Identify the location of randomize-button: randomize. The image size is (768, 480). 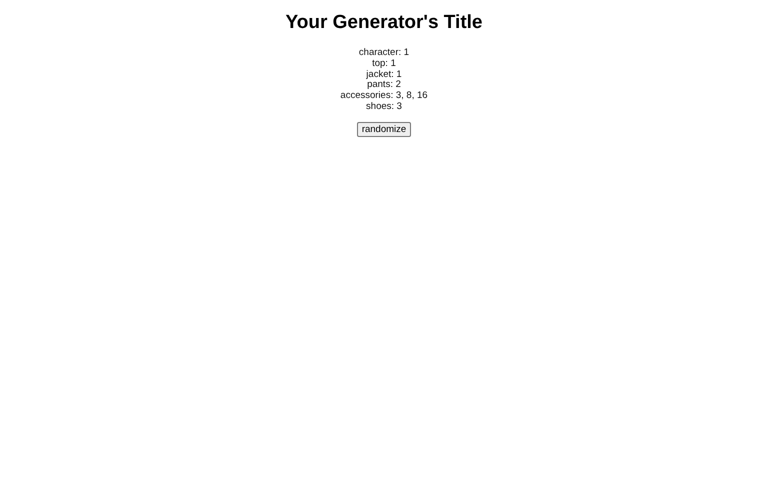
(384, 129).